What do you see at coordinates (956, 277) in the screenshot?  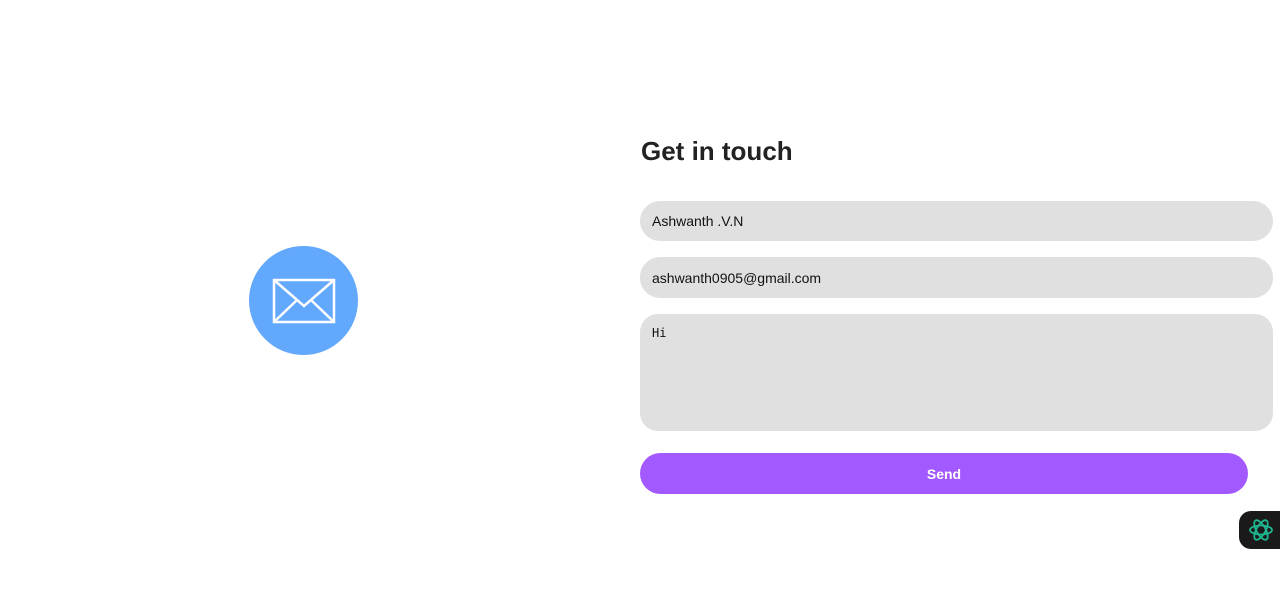 I see `email-input` at bounding box center [956, 277].